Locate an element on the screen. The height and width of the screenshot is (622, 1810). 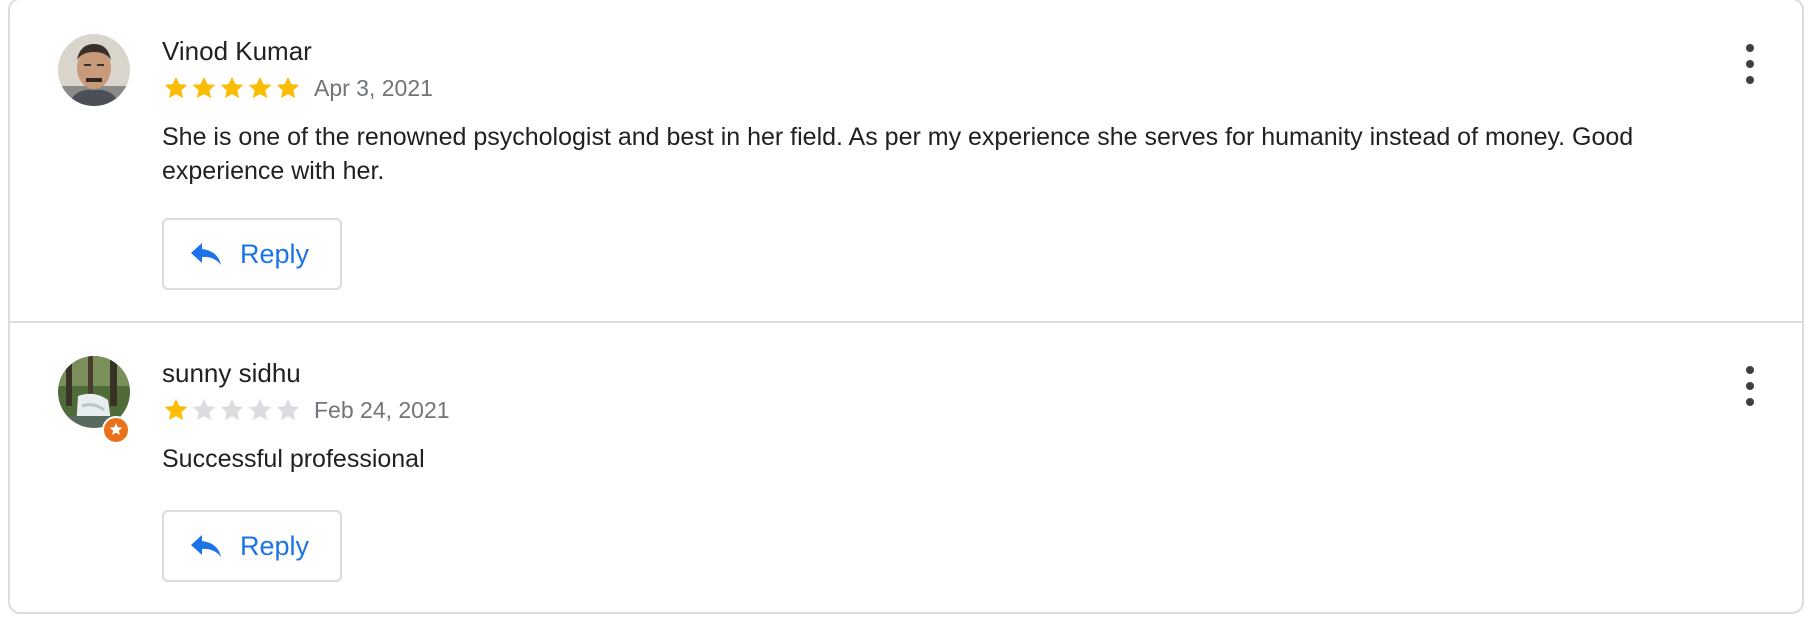
local-guide-badge-icon is located at coordinates (116, 430).